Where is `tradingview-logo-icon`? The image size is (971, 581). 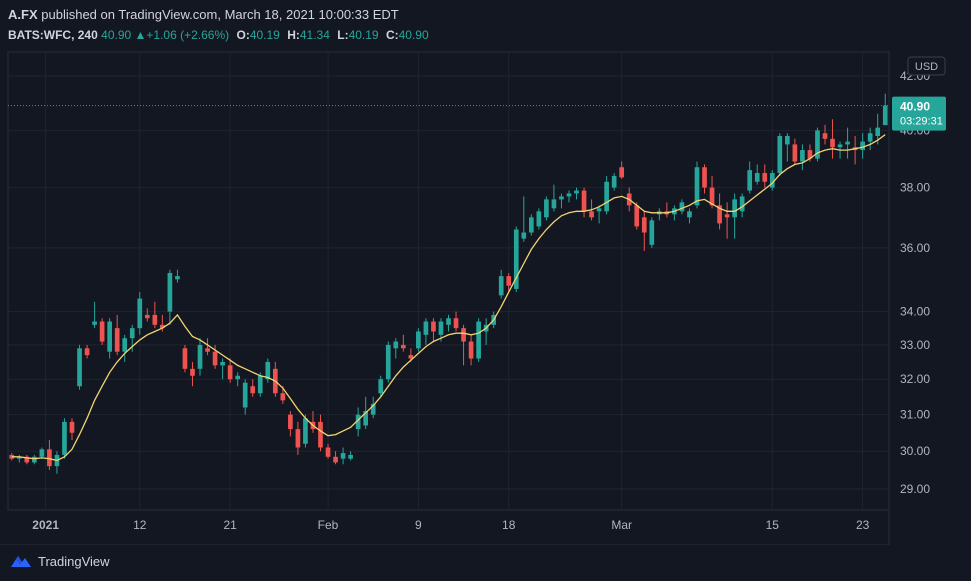 tradingview-logo-icon is located at coordinates (21, 561).